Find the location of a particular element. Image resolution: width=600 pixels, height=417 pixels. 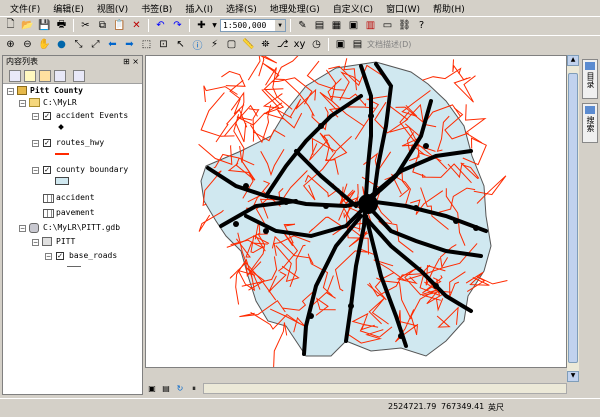

add-data-icon: ✚ is located at coordinates (201, 25).